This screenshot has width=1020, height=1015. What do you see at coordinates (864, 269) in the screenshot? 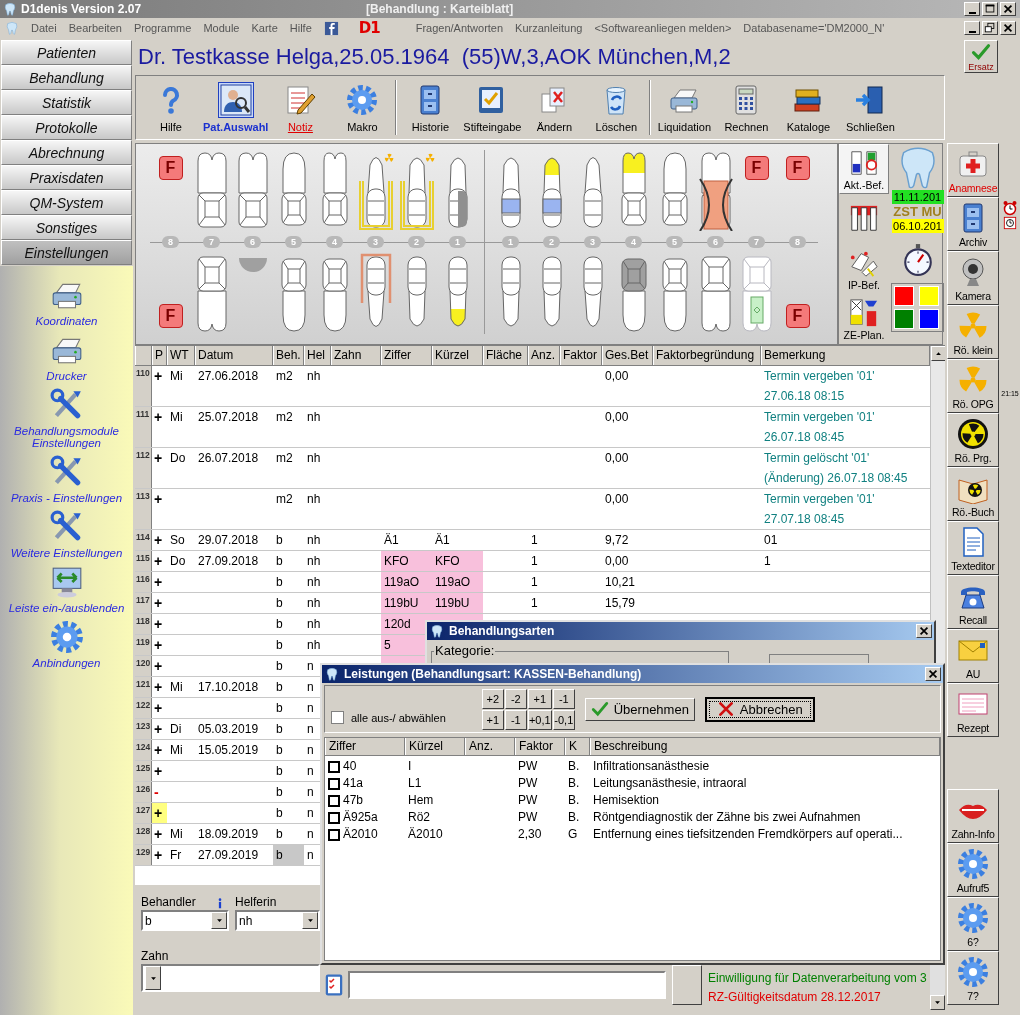
I see `chart-view-button: IP-Bef.` at bounding box center [864, 269].